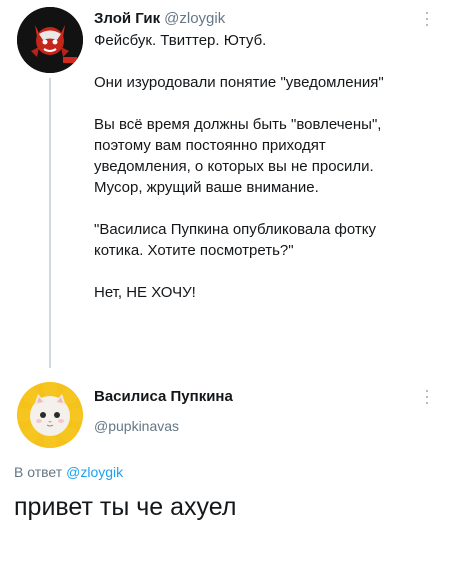 Image resolution: width=474 pixels, height=561 pixels. Describe the element at coordinates (145, 292) in the screenshot. I see `tweet-paragraph: Нет, НЕ ХОЧУ!` at that location.